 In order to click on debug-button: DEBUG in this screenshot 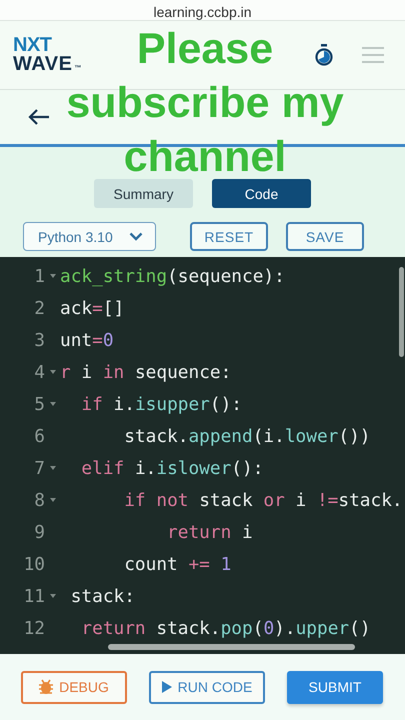, I will do `click(74, 687)`.